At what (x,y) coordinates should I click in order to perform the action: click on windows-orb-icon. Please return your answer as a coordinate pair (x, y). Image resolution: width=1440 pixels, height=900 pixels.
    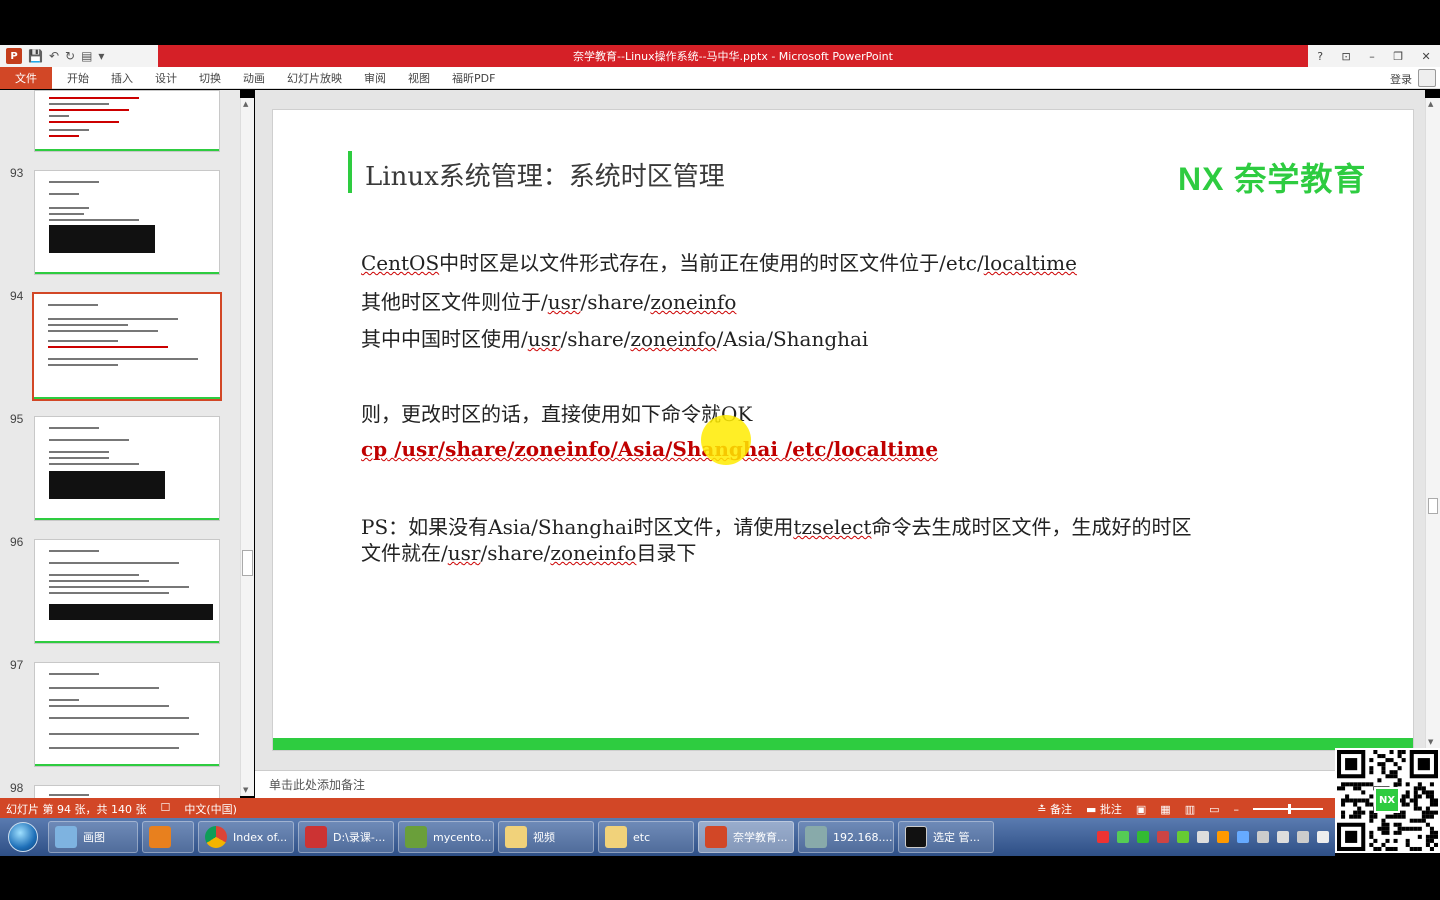
    Looking at the image, I should click on (23, 837).